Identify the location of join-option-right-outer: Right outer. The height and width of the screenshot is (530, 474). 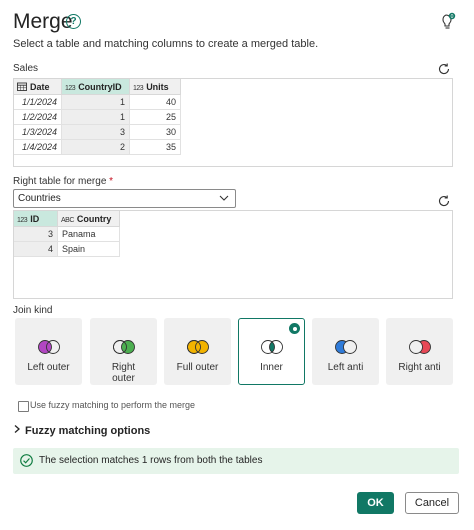
(123, 351).